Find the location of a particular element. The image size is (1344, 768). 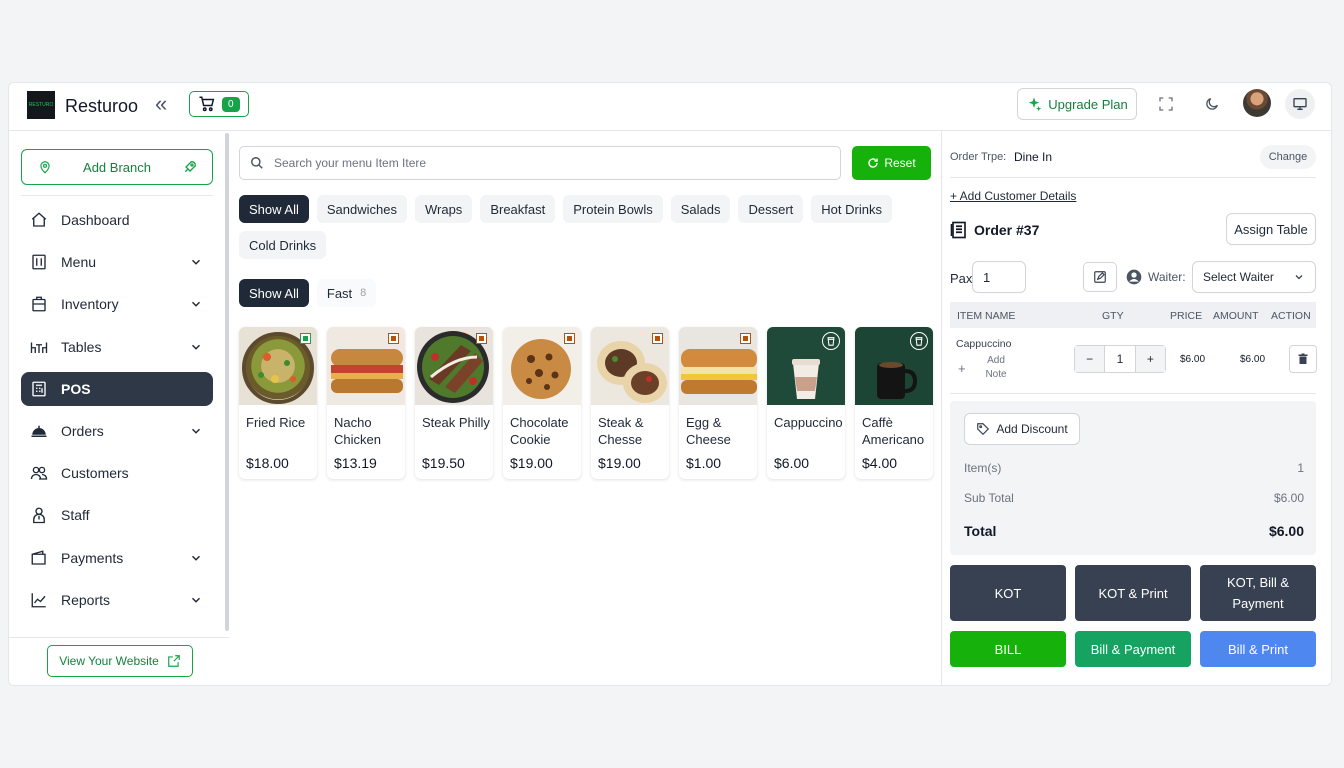

tag-icon is located at coordinates (983, 429).